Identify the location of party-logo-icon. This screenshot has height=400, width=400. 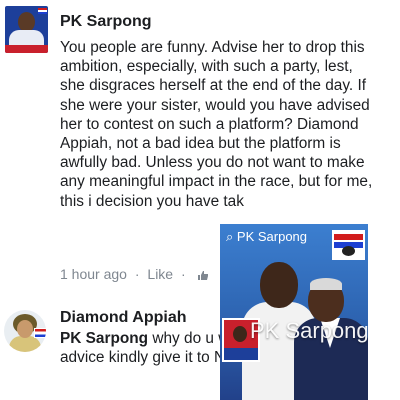
(348, 245).